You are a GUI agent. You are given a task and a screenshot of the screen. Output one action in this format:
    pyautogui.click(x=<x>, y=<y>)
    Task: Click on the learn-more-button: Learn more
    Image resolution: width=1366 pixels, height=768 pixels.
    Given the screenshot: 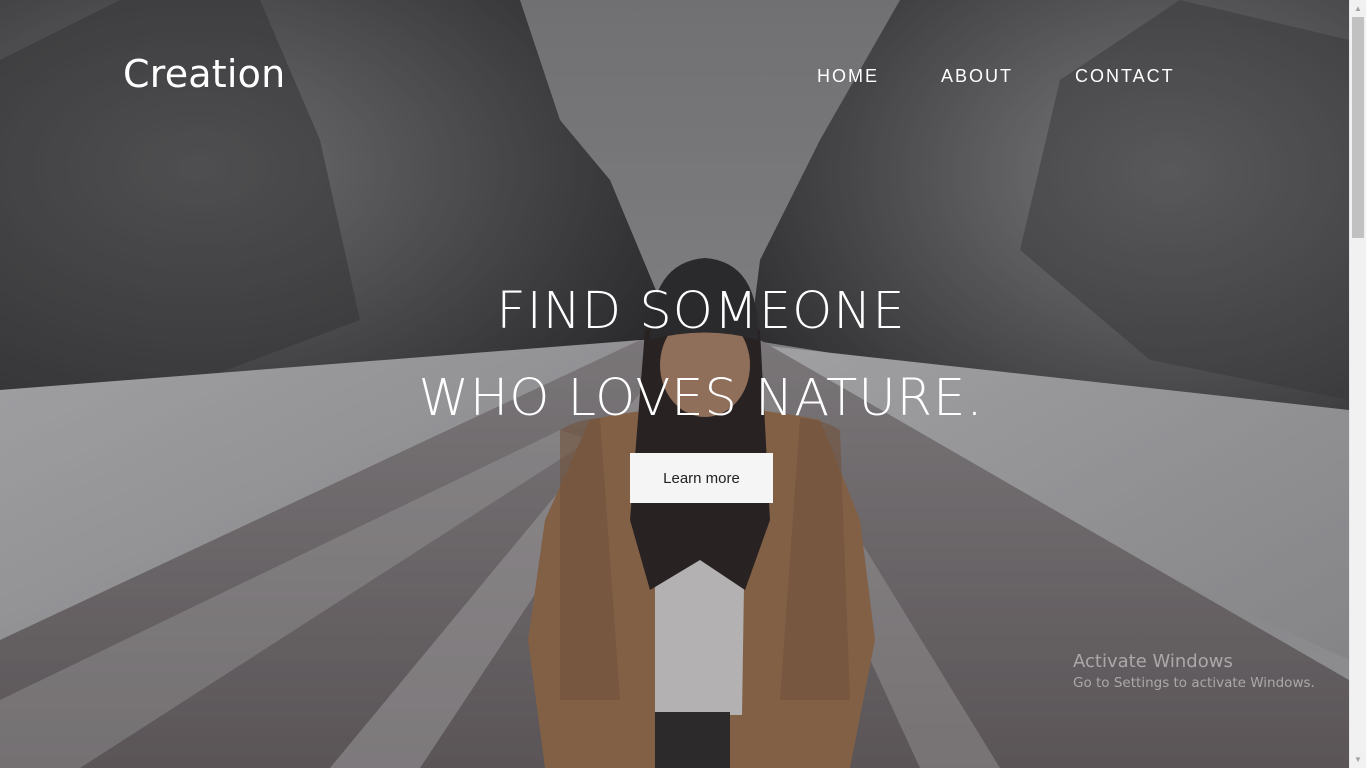 What is the action you would take?
    pyautogui.click(x=701, y=478)
    